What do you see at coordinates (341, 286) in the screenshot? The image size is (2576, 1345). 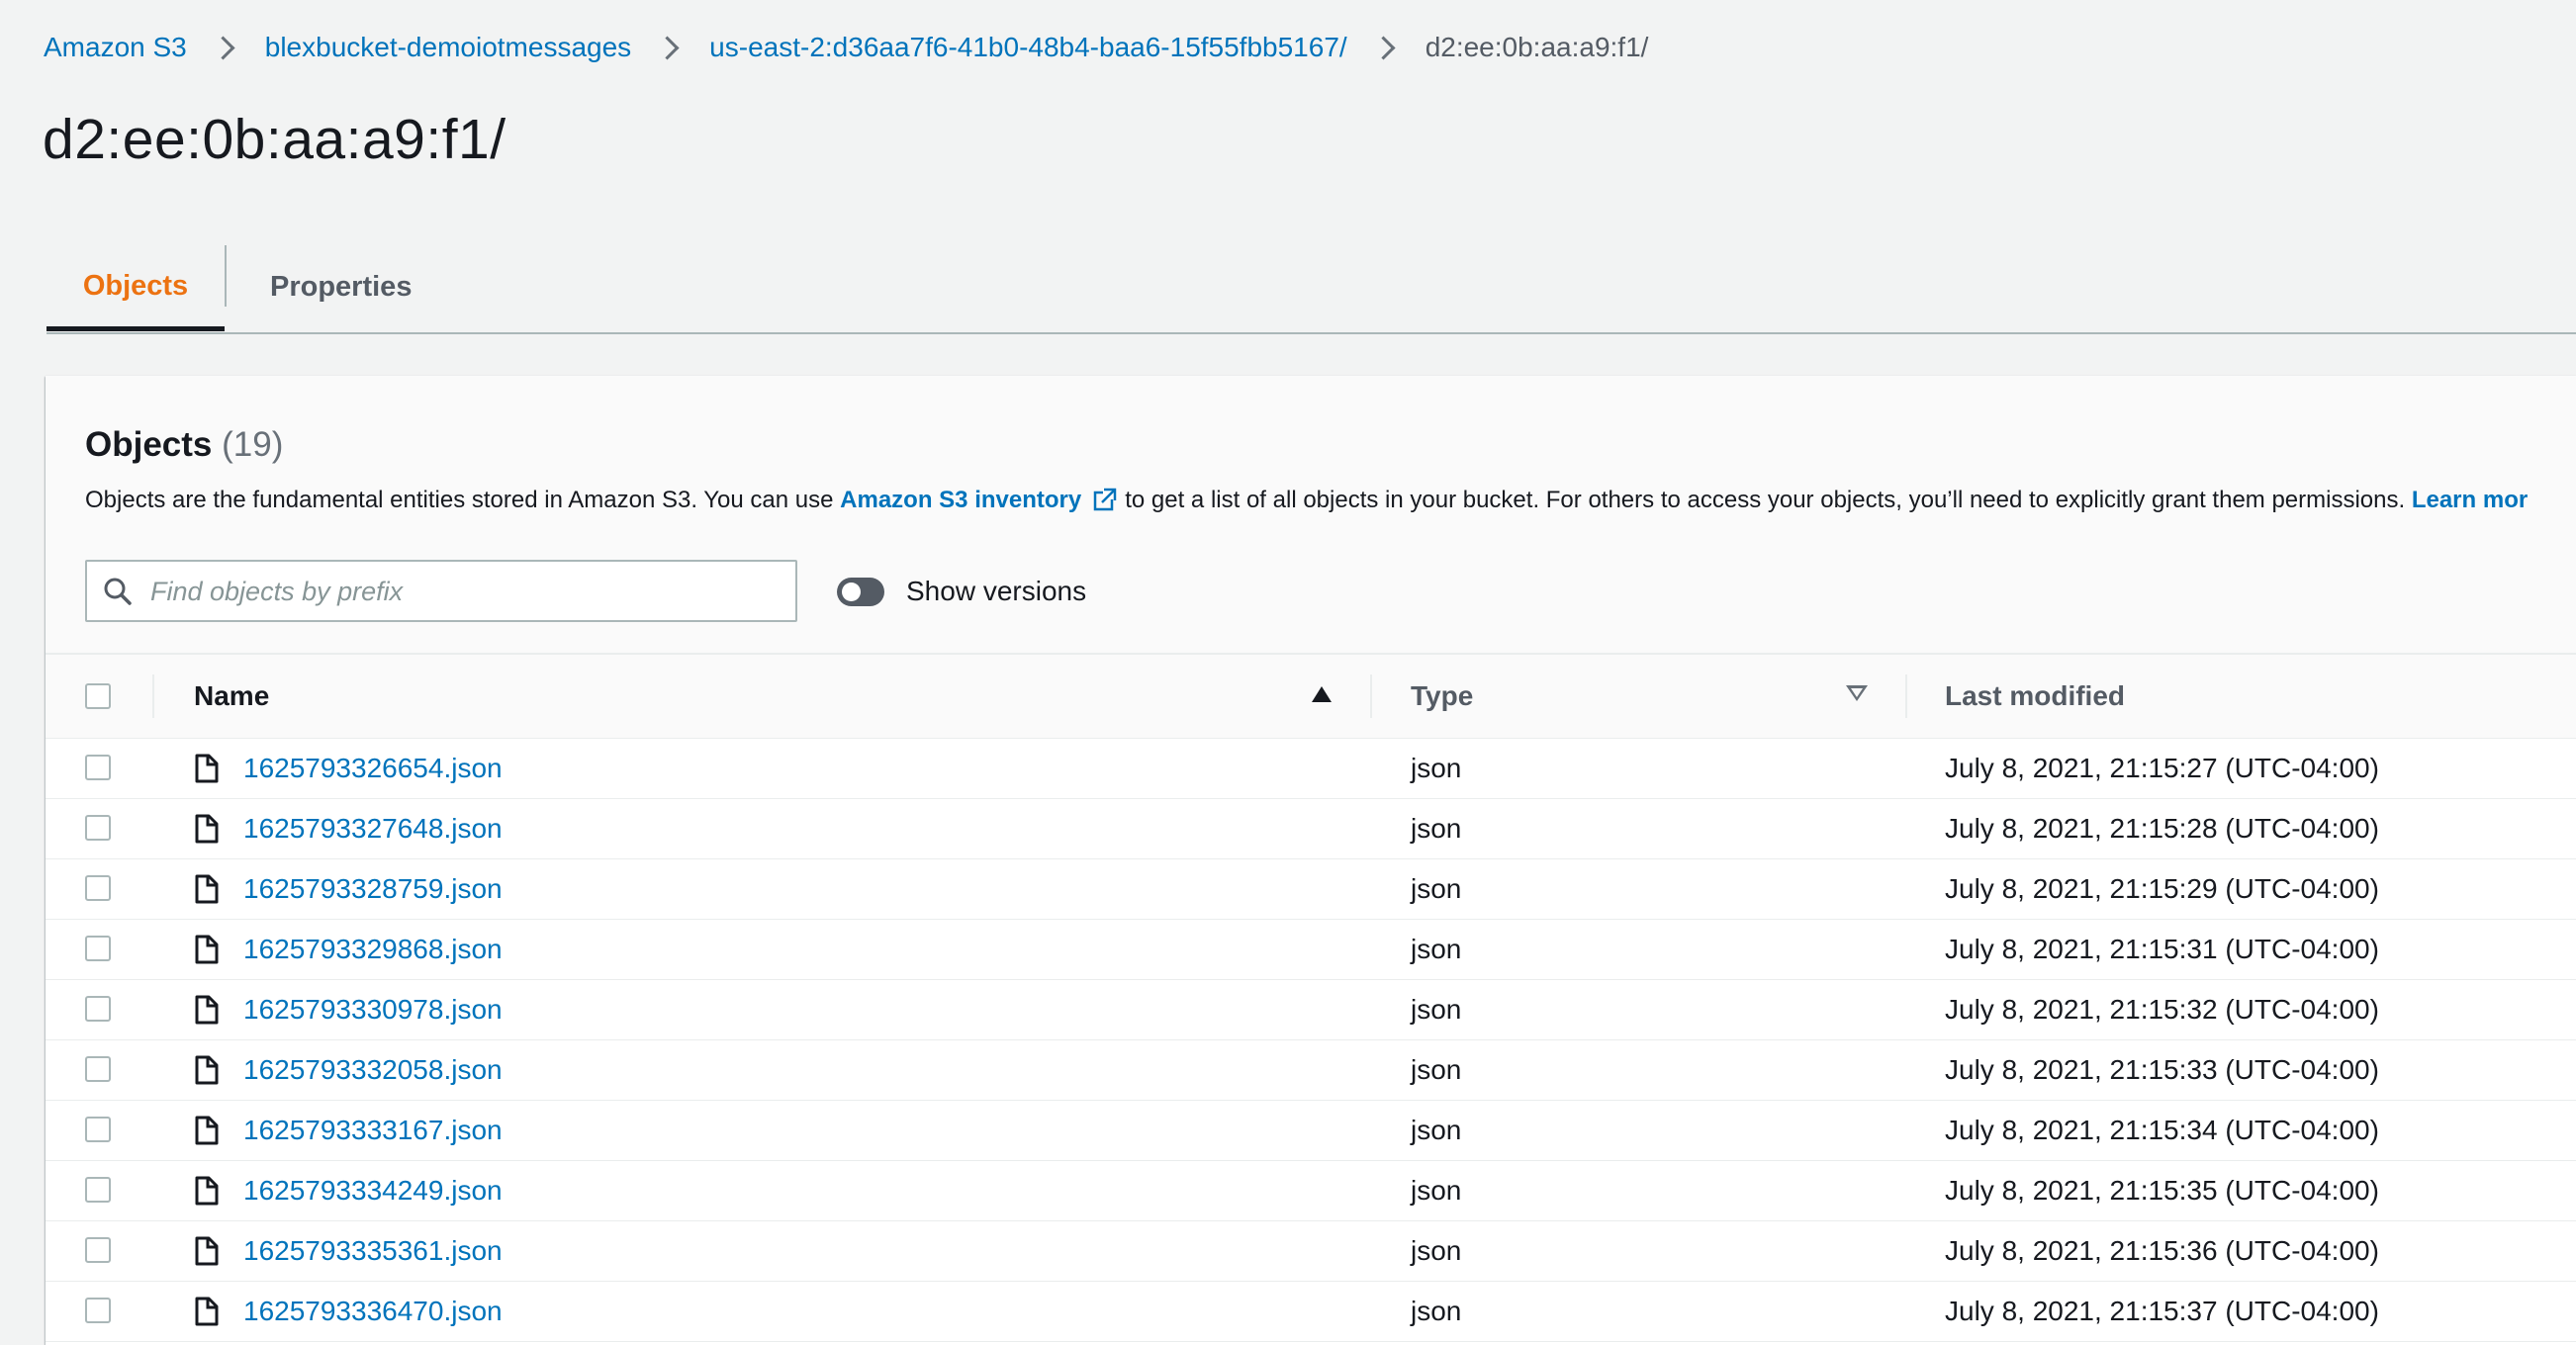 I see `tab-properties: Properties` at bounding box center [341, 286].